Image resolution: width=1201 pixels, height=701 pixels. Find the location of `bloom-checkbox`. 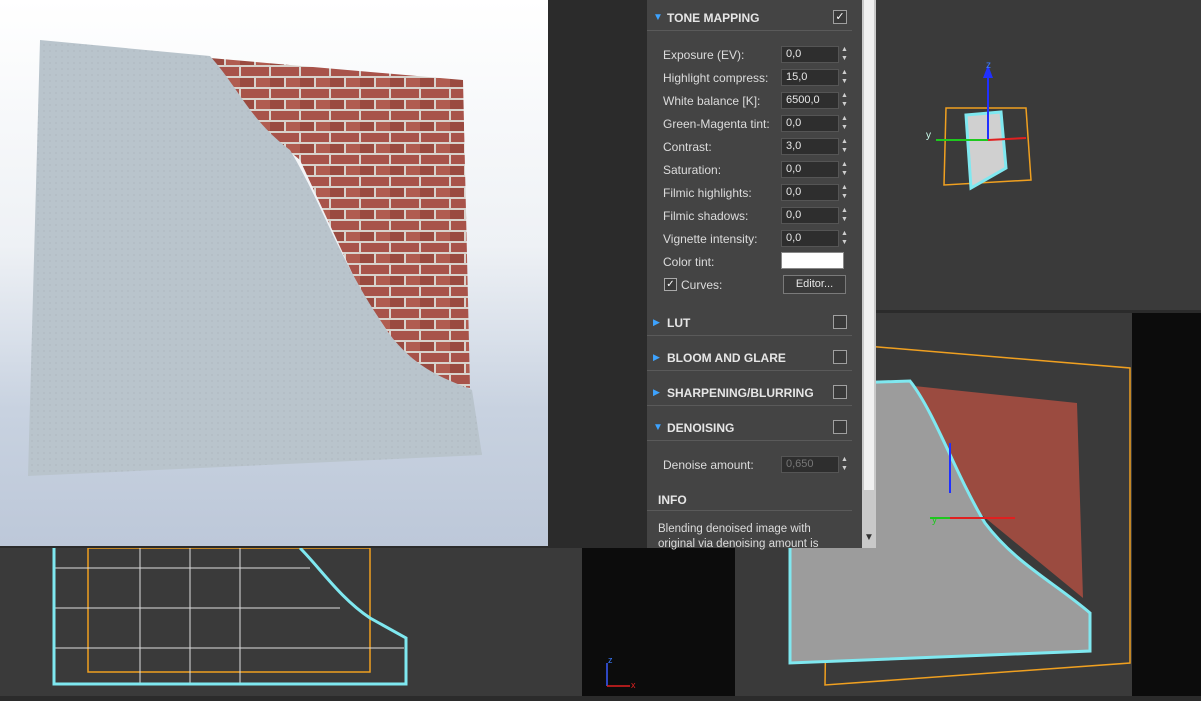

bloom-checkbox is located at coordinates (840, 357).